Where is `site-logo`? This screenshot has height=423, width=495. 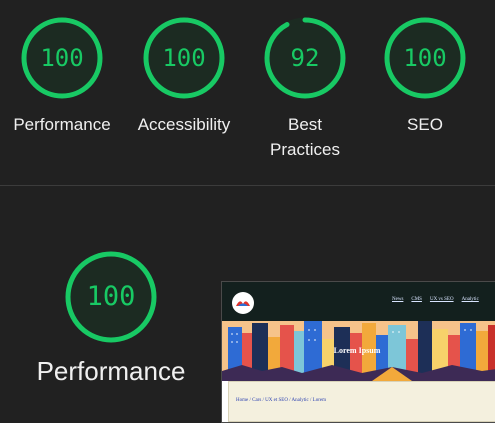
site-logo is located at coordinates (243, 303).